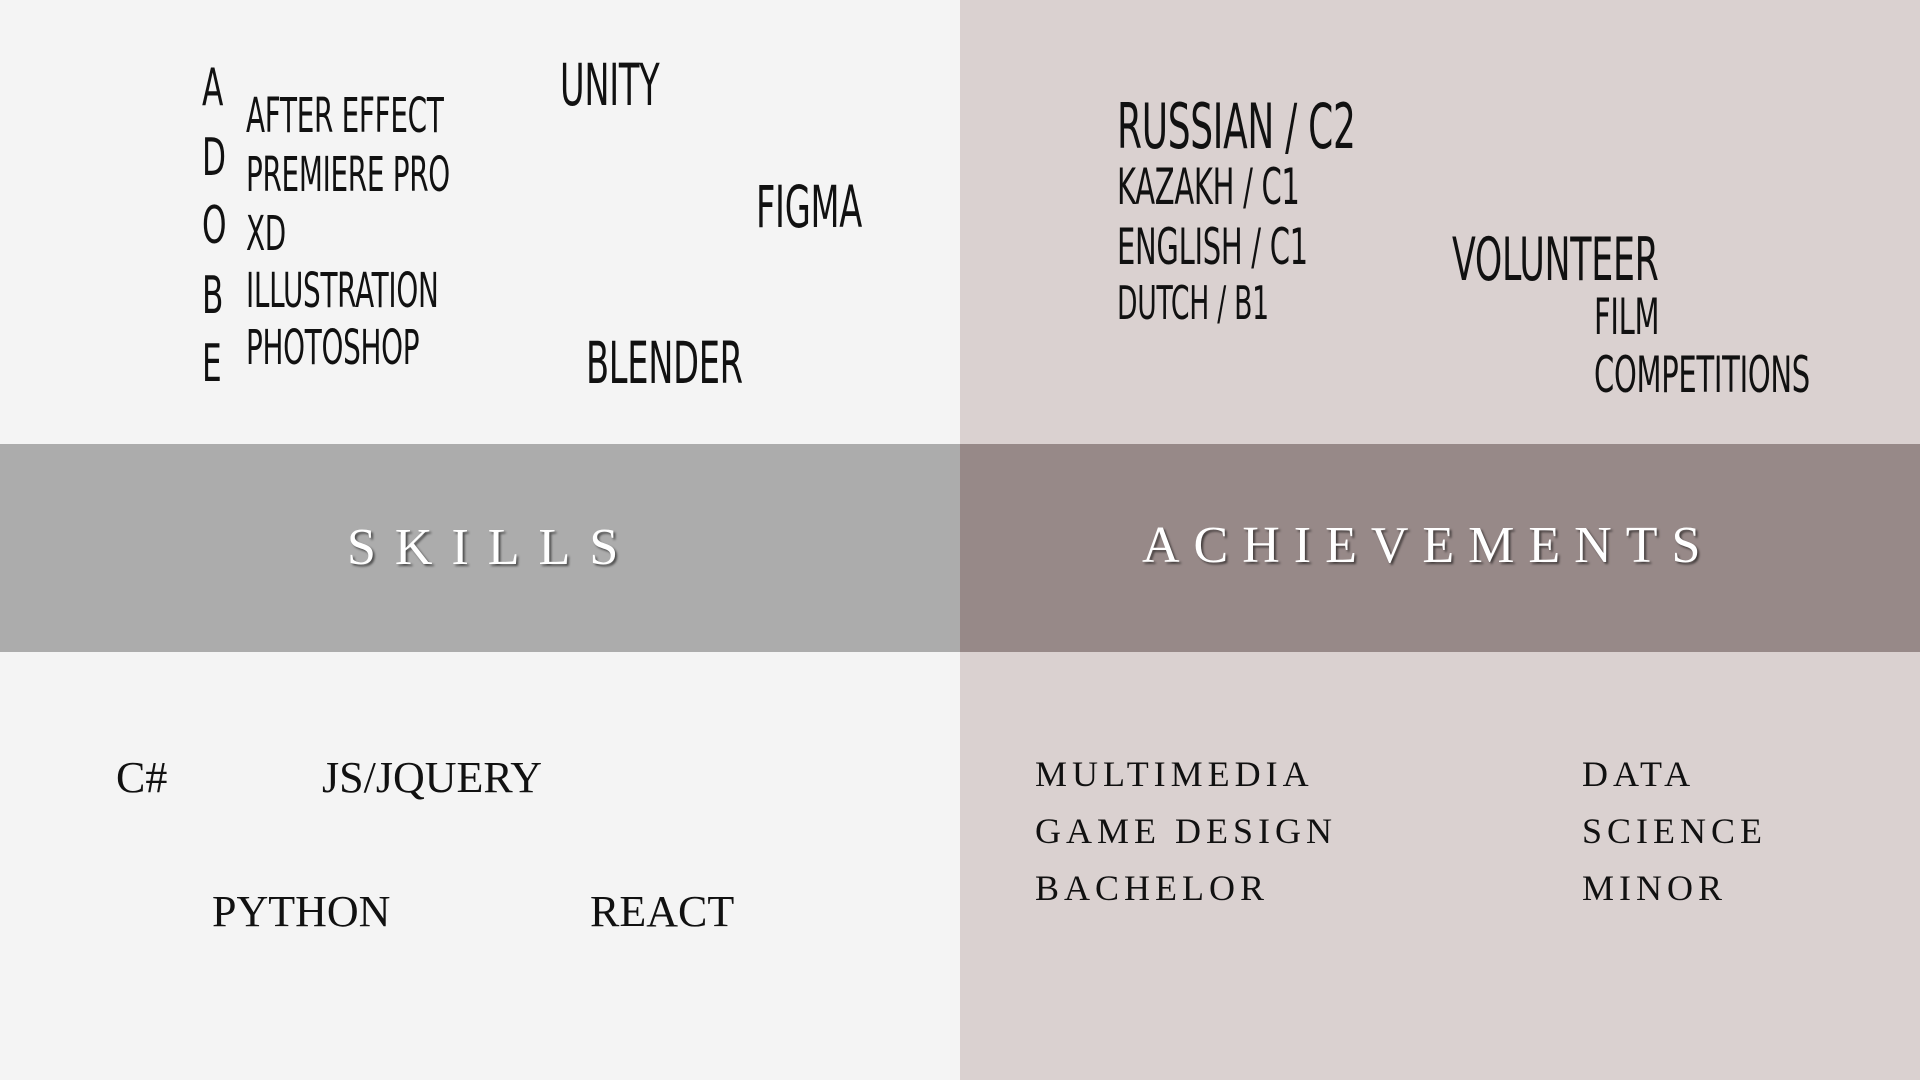 Image resolution: width=1920 pixels, height=1080 pixels. What do you see at coordinates (301, 911) in the screenshot?
I see `skill-python: PYTHON` at bounding box center [301, 911].